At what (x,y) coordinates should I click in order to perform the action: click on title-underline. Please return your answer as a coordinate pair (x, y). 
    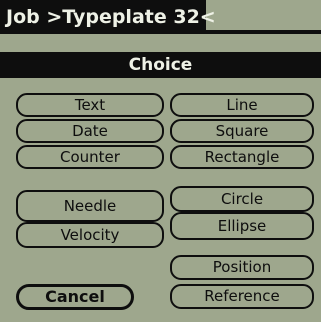
    Looking at the image, I should click on (263, 32).